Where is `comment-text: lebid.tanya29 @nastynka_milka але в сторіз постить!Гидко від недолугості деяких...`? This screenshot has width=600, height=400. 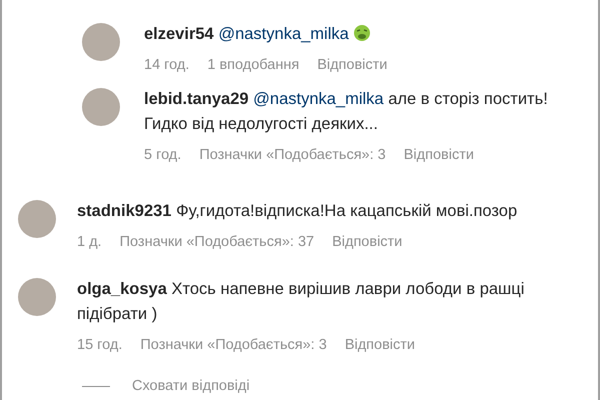 comment-text: lebid.tanya29 @nastynka_milka але в сторіз постить!Гидко від недолугості деяких... is located at coordinates (346, 112).